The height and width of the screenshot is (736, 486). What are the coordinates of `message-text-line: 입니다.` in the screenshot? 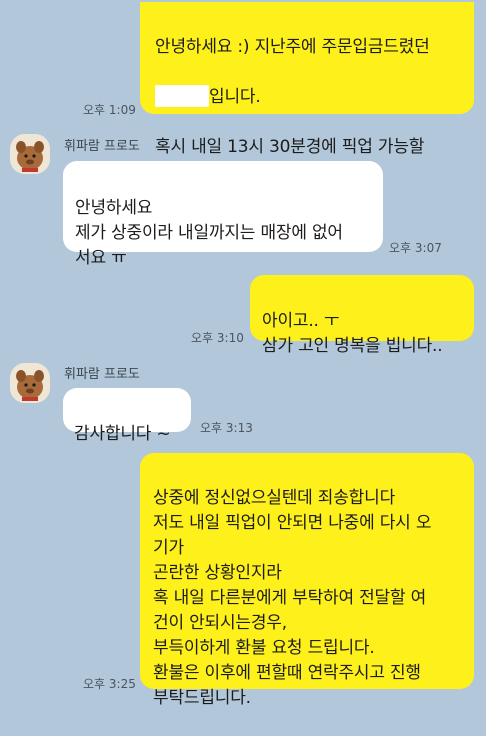 It's located at (314, 97).